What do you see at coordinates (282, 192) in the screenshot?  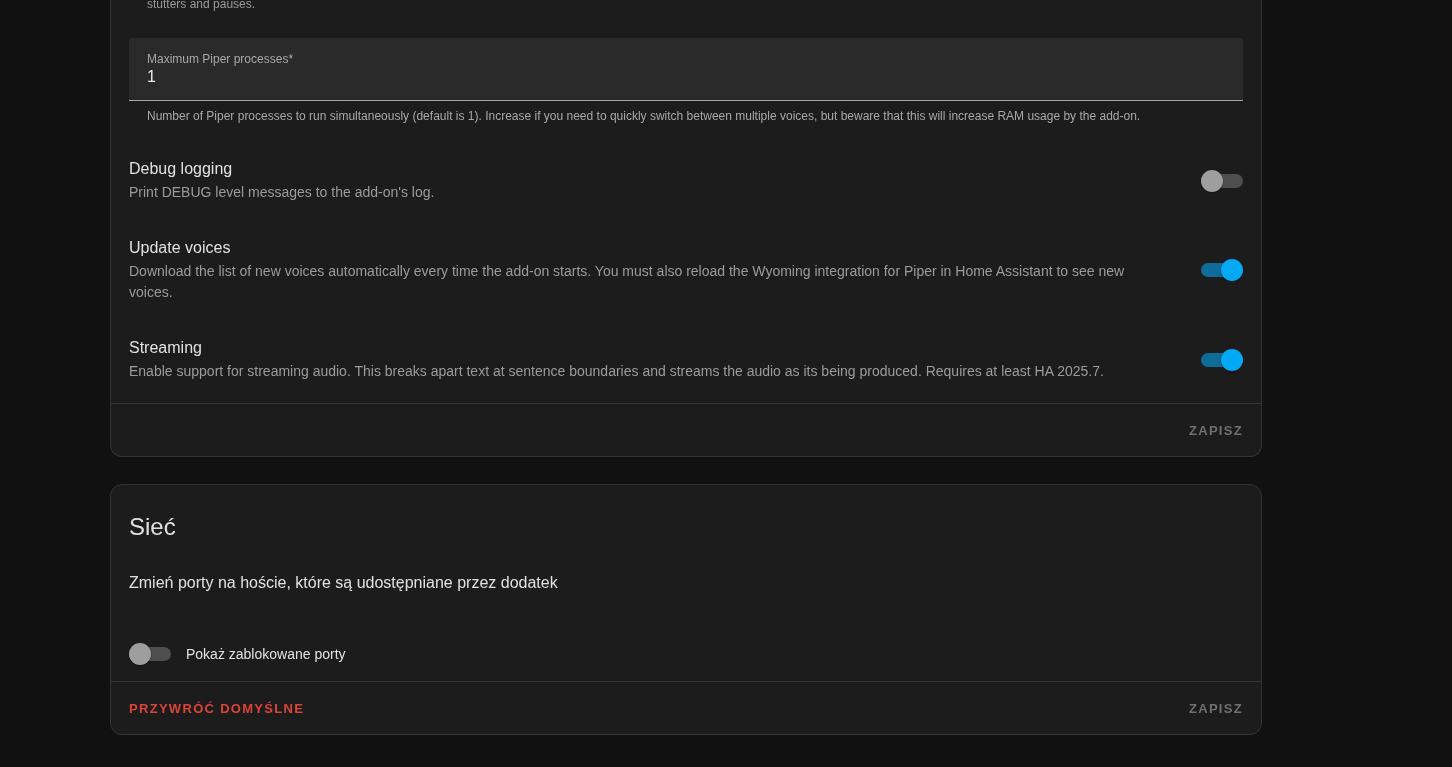 I see `option-description: Print DEBUG level messages to the add-on's log.` at bounding box center [282, 192].